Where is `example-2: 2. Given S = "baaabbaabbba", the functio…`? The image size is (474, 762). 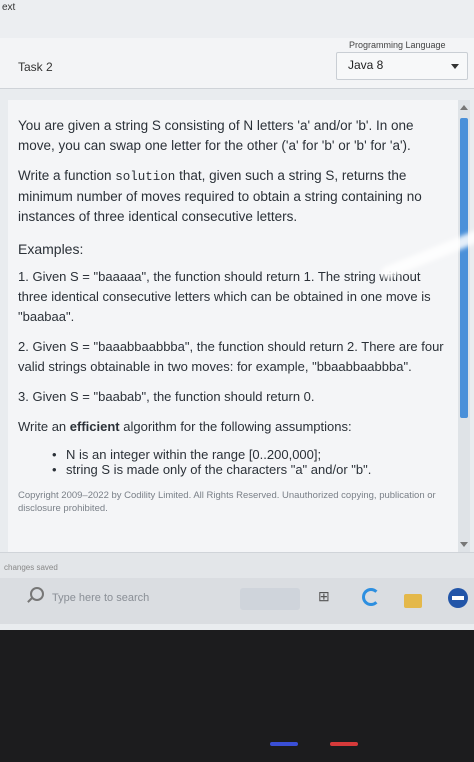 example-2: 2. Given S = "baaabbaabbba", the functio… is located at coordinates (231, 356).